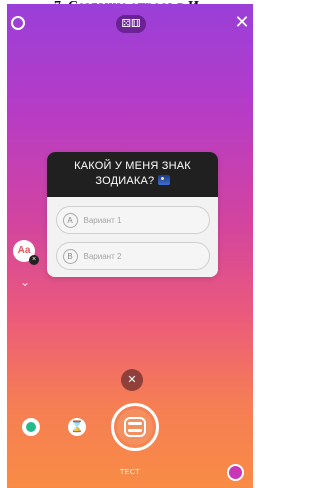 The height and width of the screenshot is (488, 320). What do you see at coordinates (125, 181) in the screenshot?
I see `quiz-question-line2: ЗОДИАКА?` at bounding box center [125, 181].